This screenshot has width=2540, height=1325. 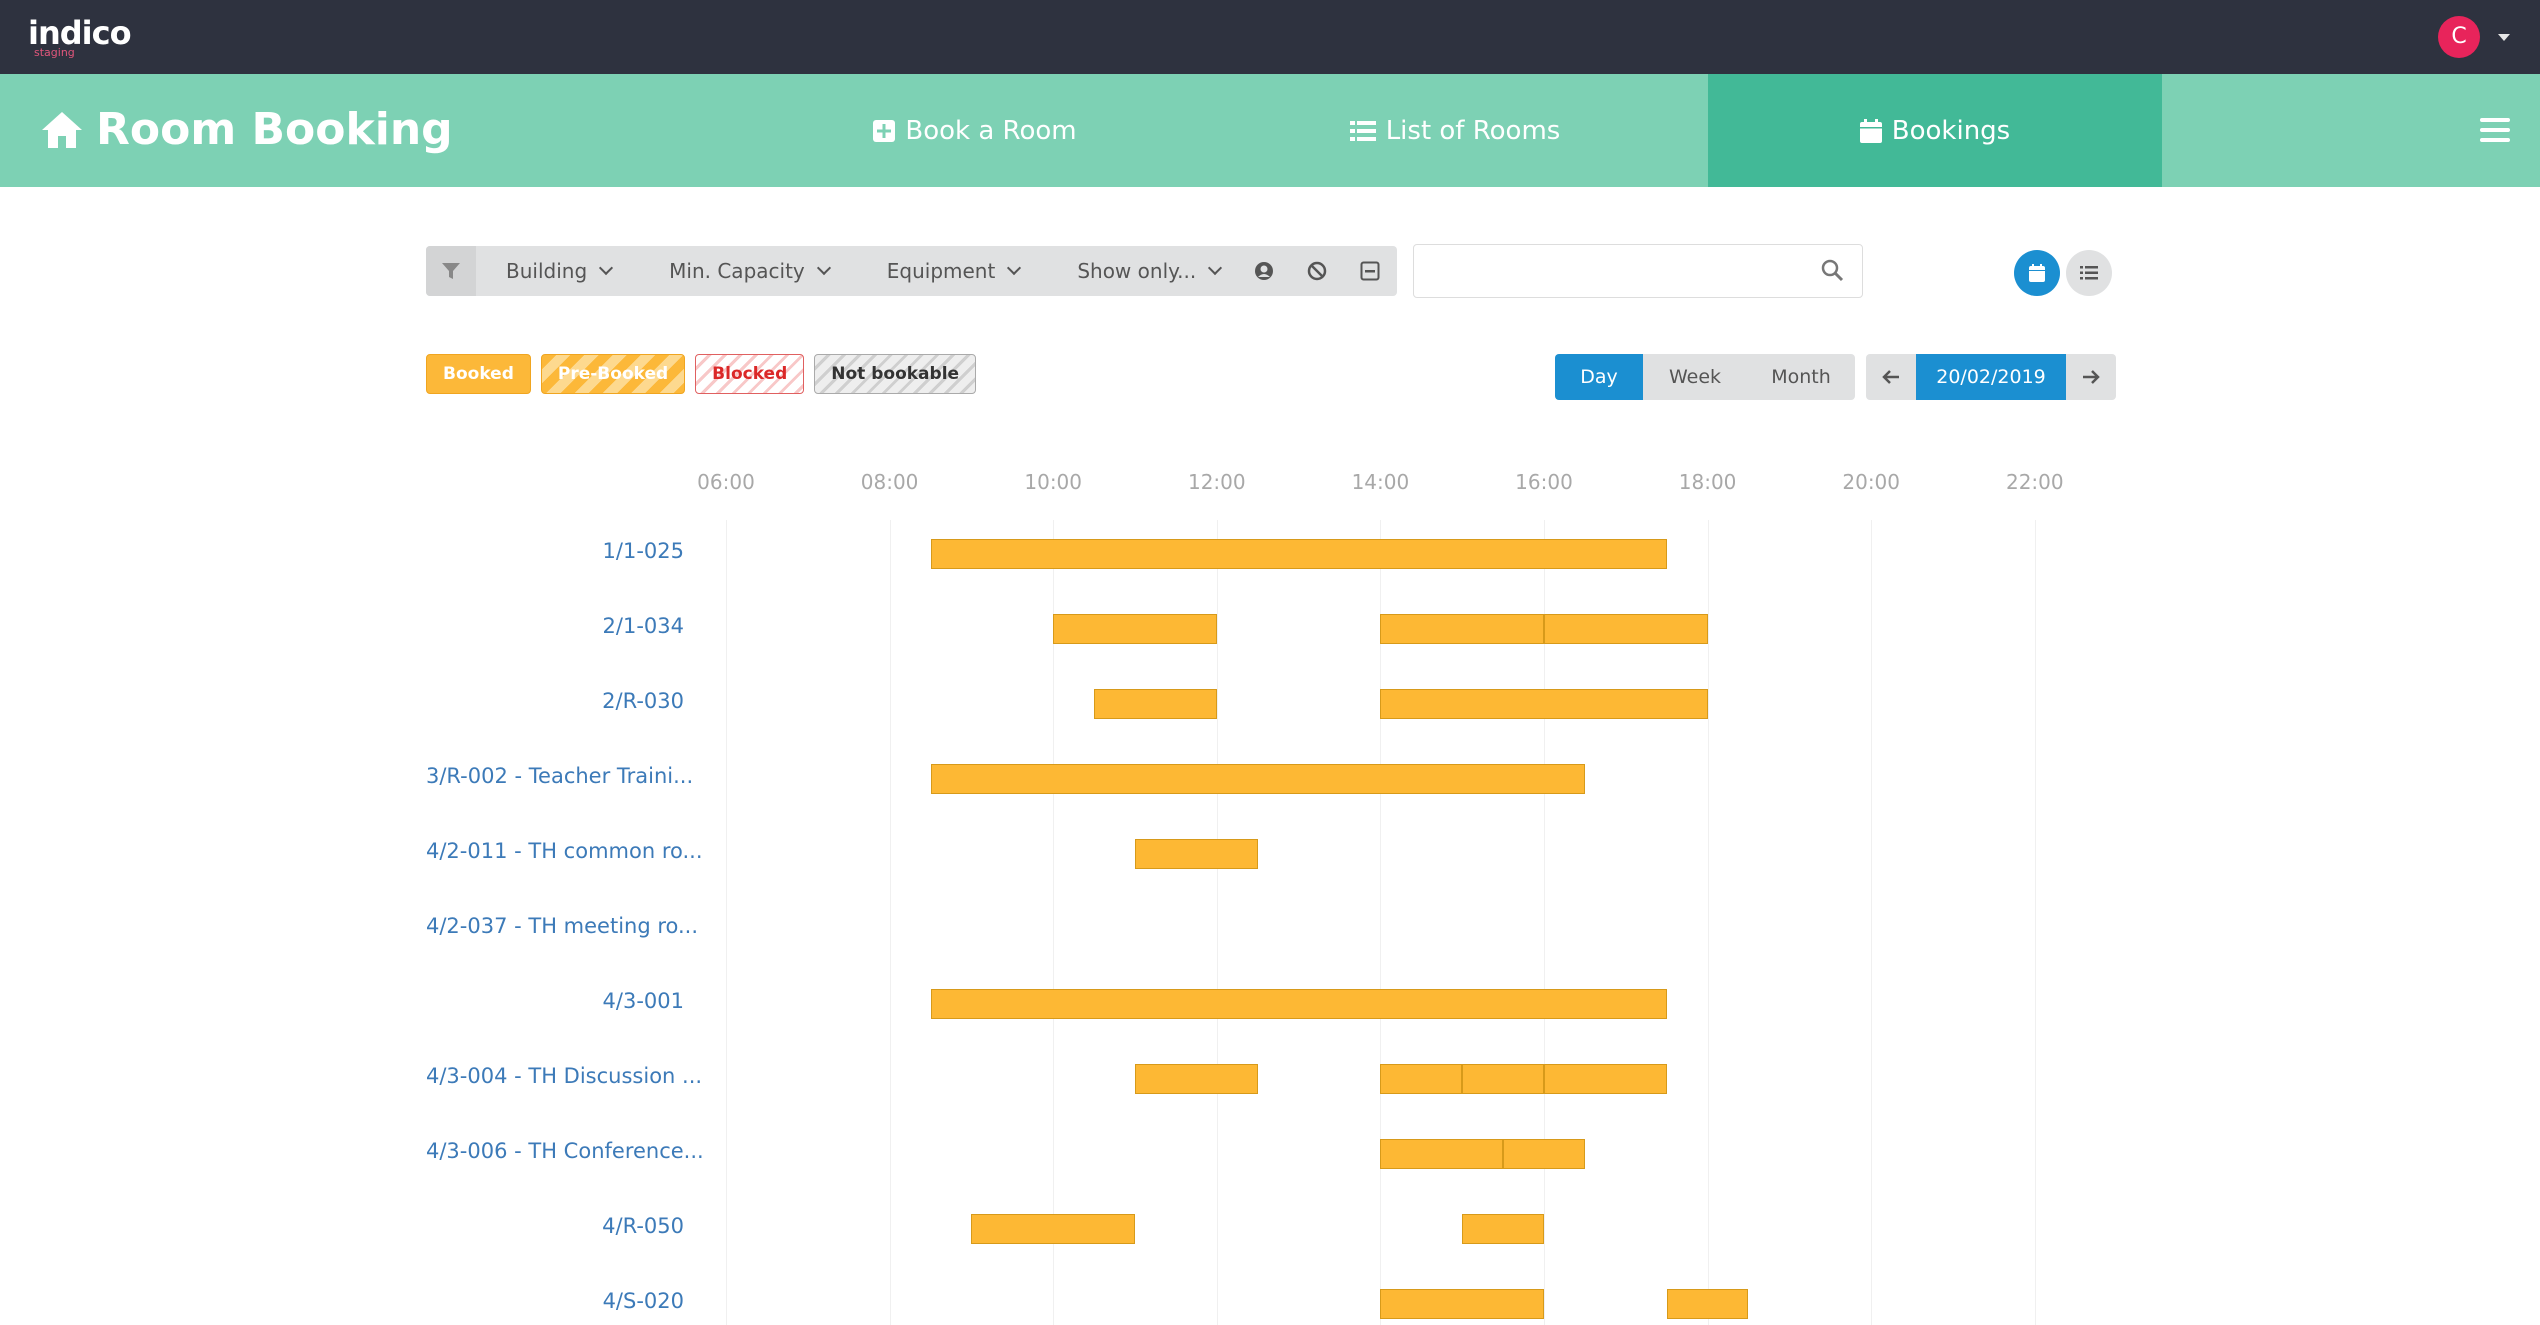 I want to click on room-search-input, so click(x=1616, y=270).